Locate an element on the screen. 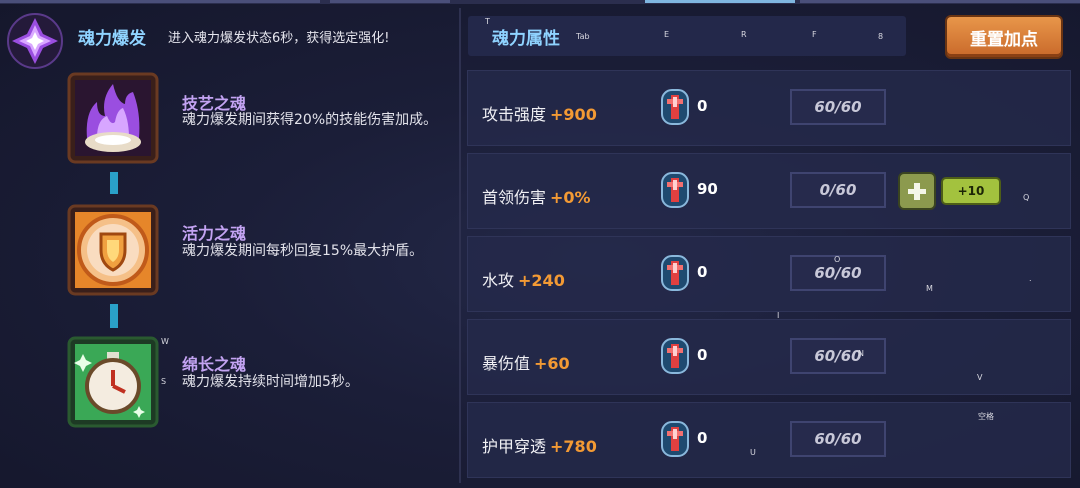  soul-burst-header: 魂力爆发 进入魂力爆发状态6秒，获得选定强化! is located at coordinates (225, 39).